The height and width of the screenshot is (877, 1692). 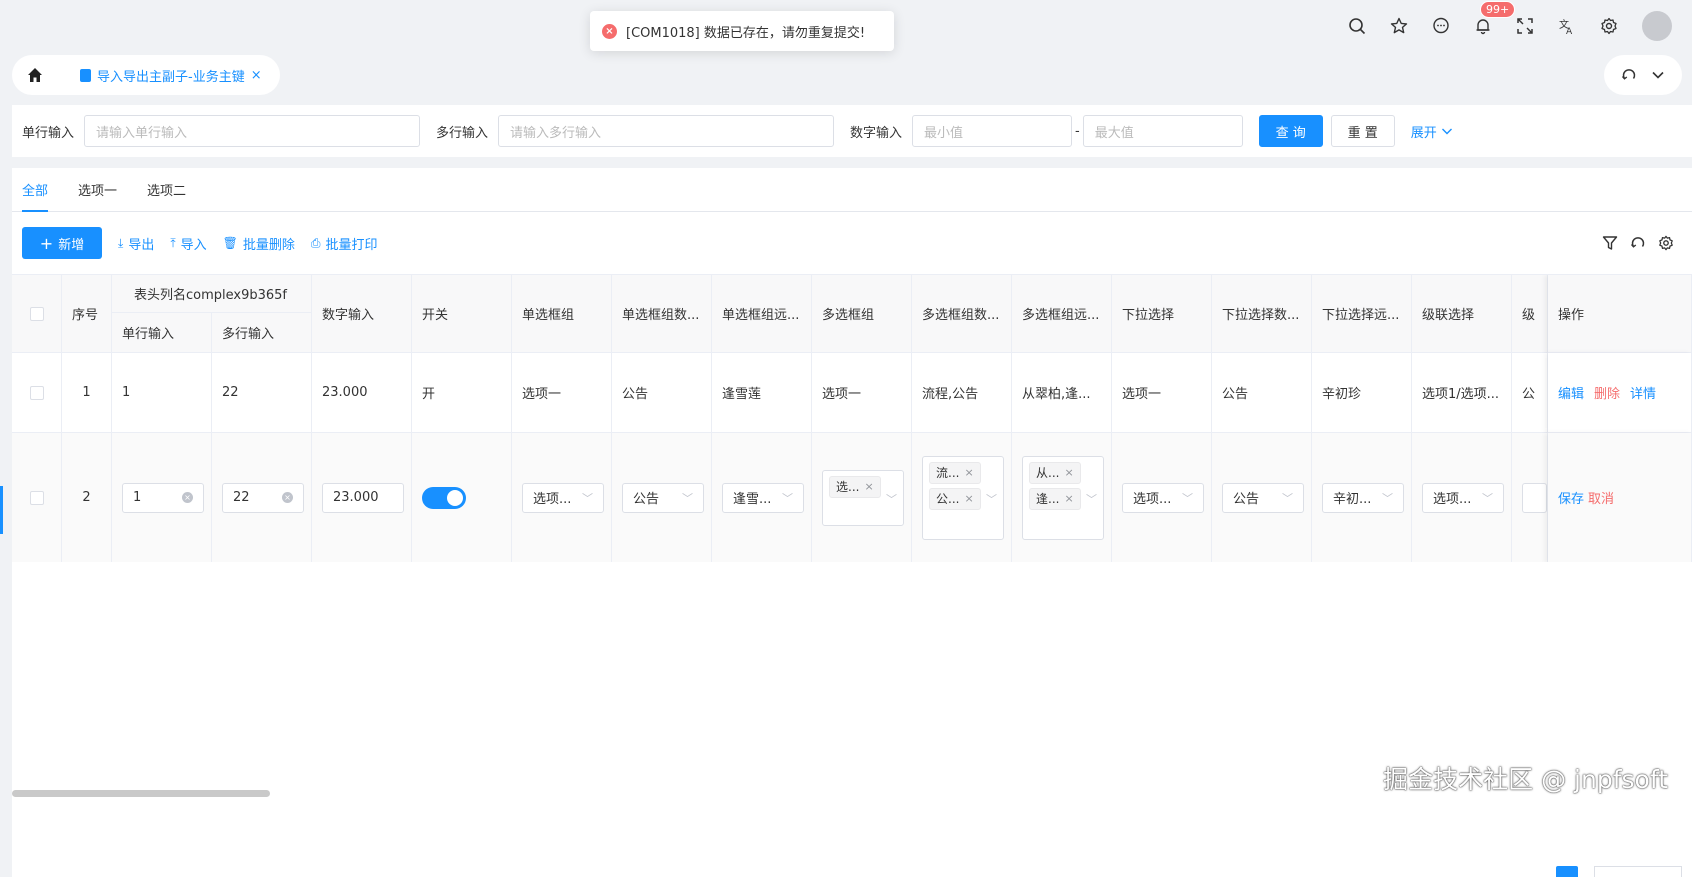 What do you see at coordinates (1525, 779) in the screenshot?
I see `watermark: 掘金技术社区 @ jnpfsoft` at bounding box center [1525, 779].